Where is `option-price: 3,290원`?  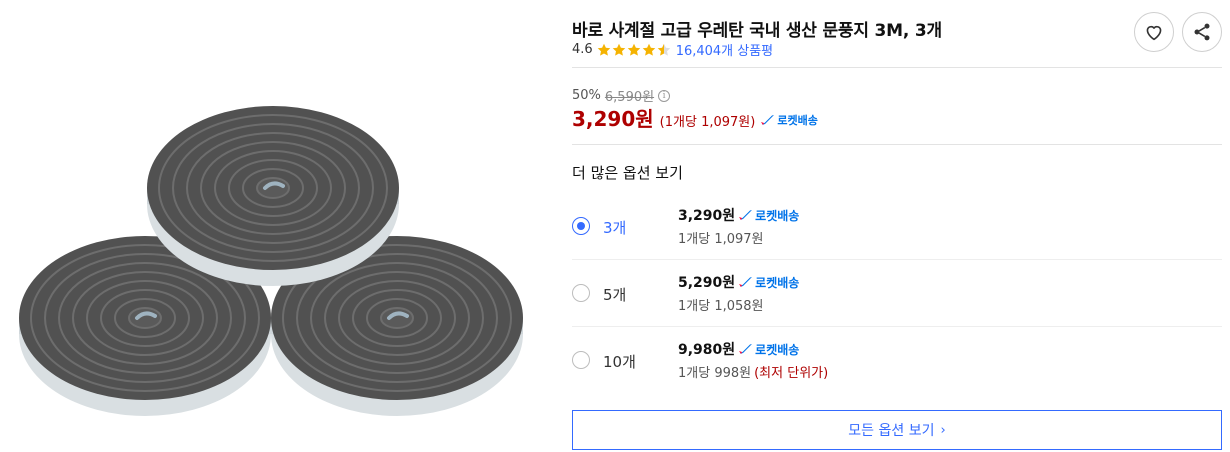
option-price: 3,290원 is located at coordinates (707, 216).